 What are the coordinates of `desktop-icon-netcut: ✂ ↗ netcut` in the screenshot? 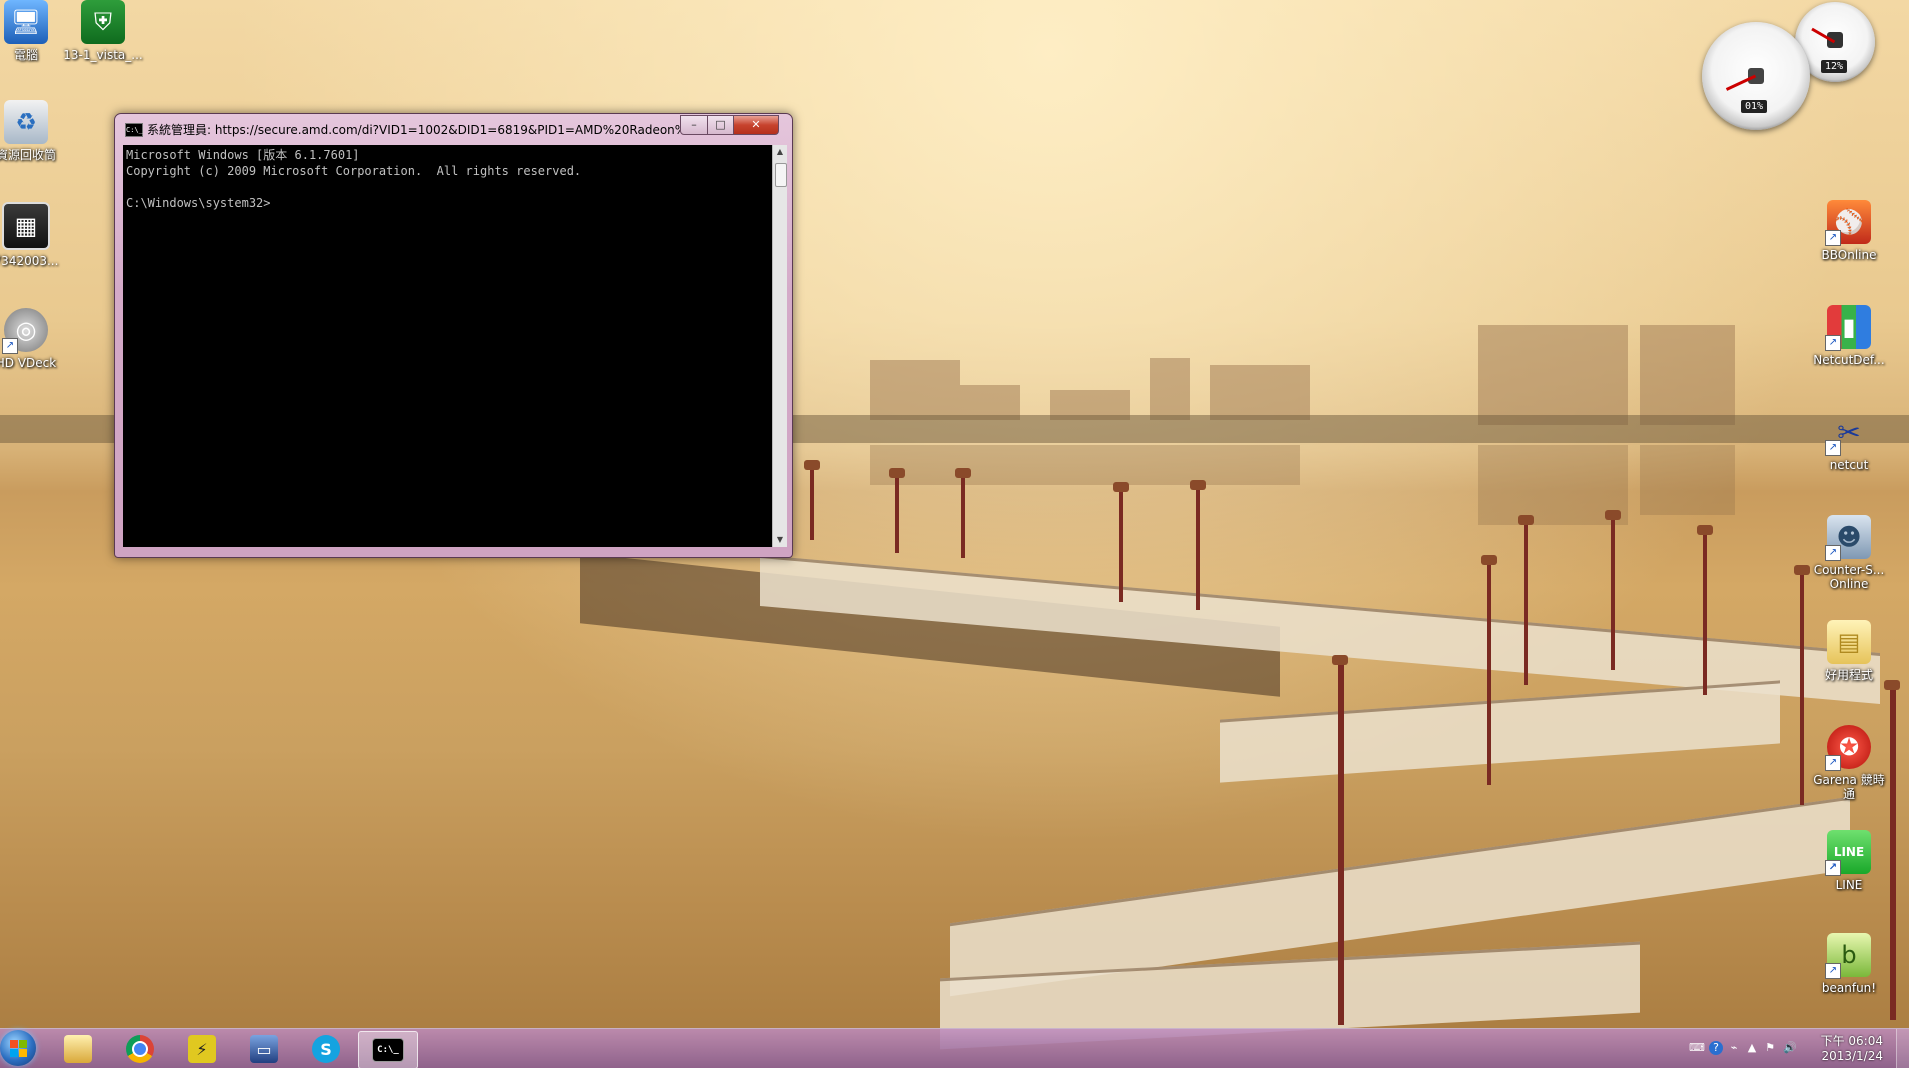 It's located at (1849, 441).